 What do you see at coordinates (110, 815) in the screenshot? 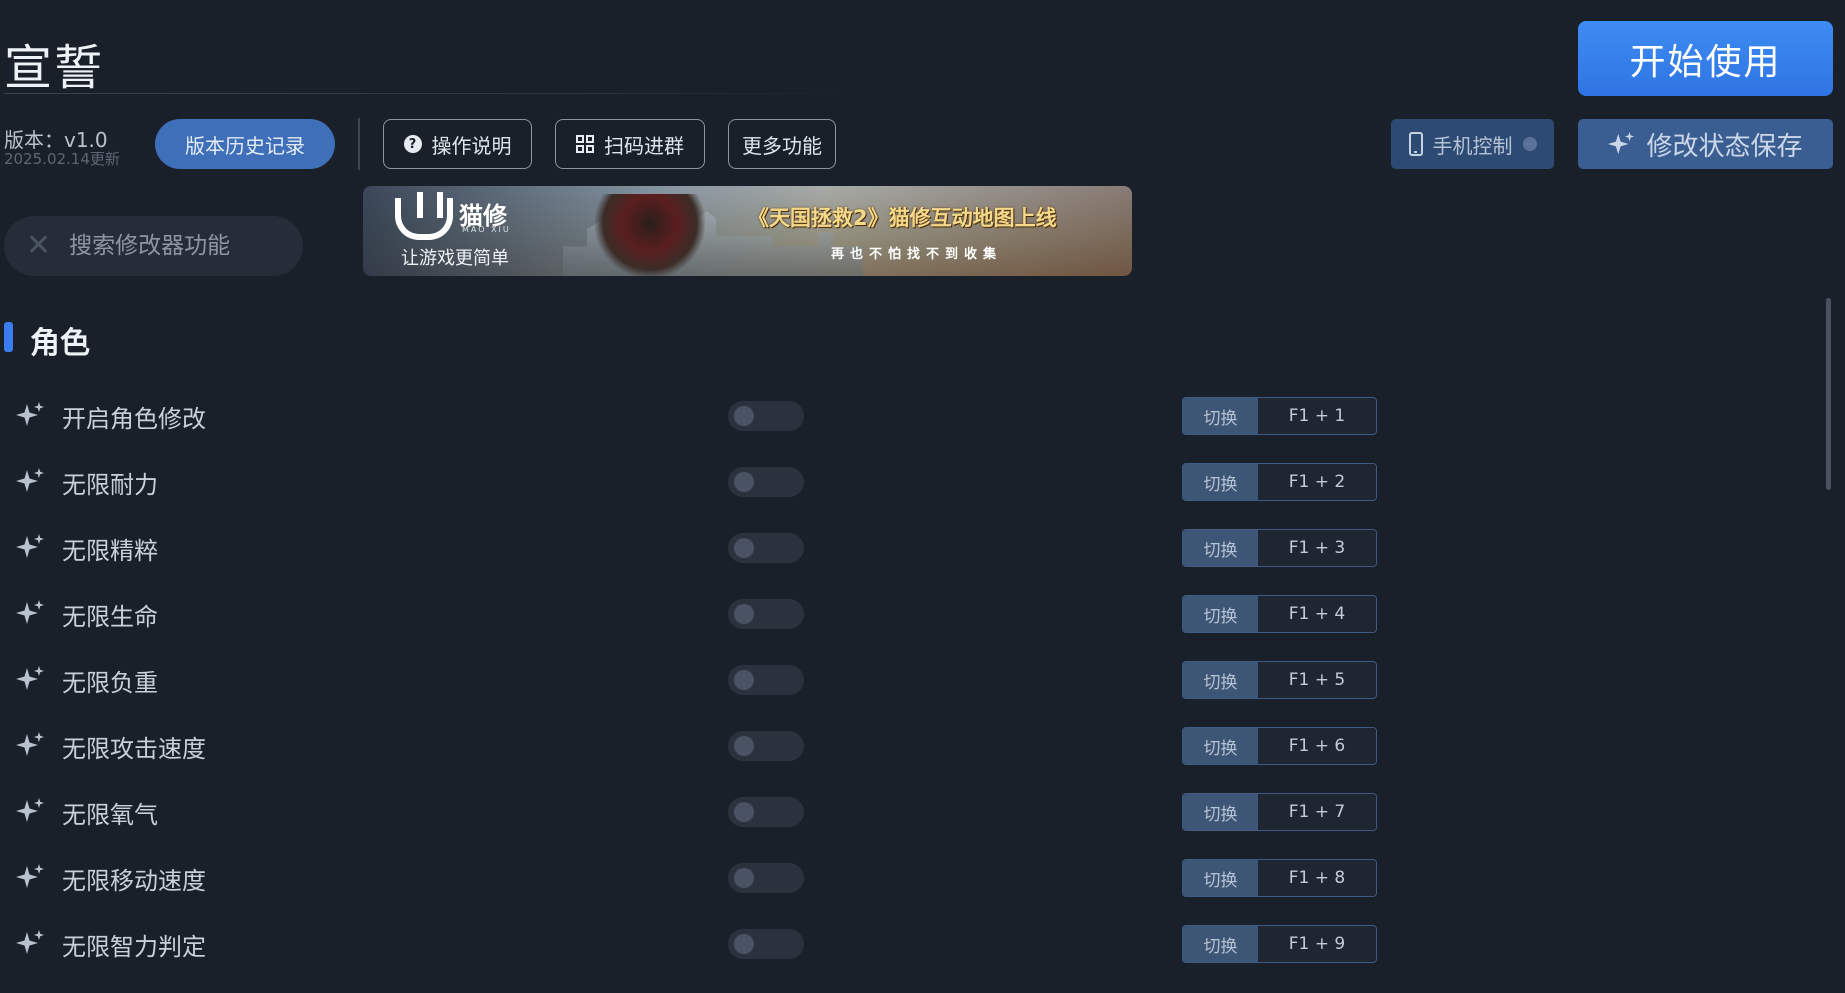
I see `feature-label: 无限氧气` at bounding box center [110, 815].